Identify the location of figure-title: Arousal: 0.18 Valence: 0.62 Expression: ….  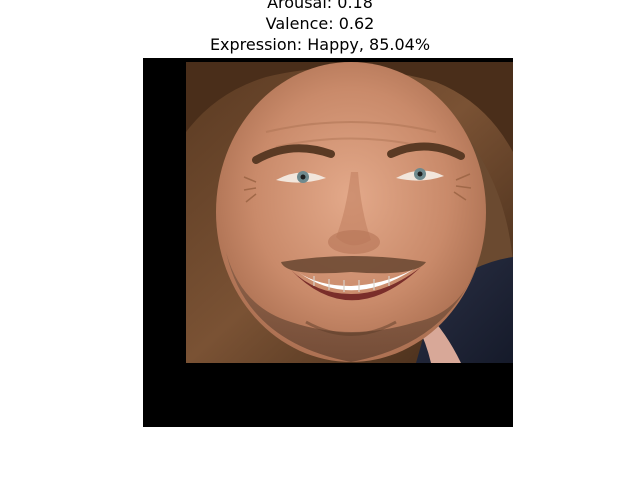
(320, 27).